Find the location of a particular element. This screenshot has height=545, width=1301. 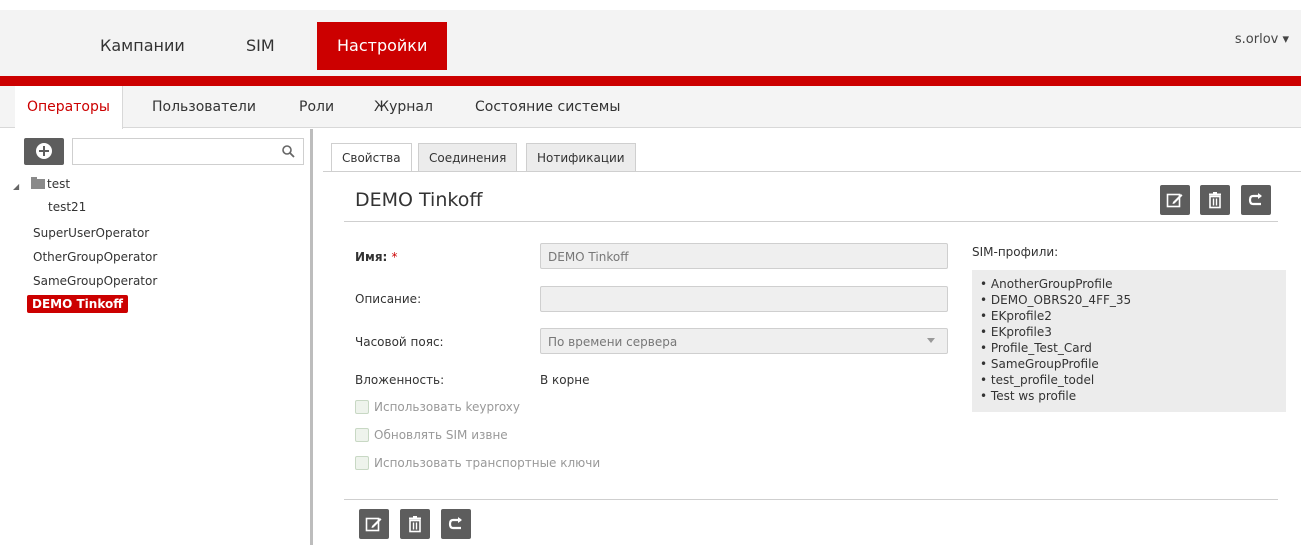

sim-profile-item: Profile_Test_Card is located at coordinates (1133, 348).